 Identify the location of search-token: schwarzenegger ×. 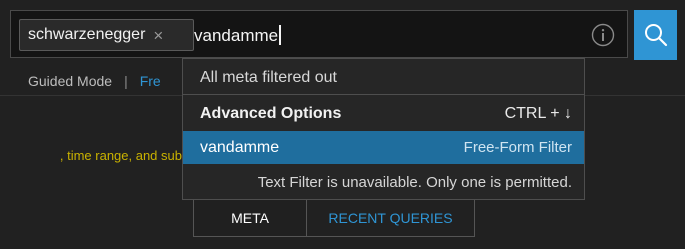
(106, 35).